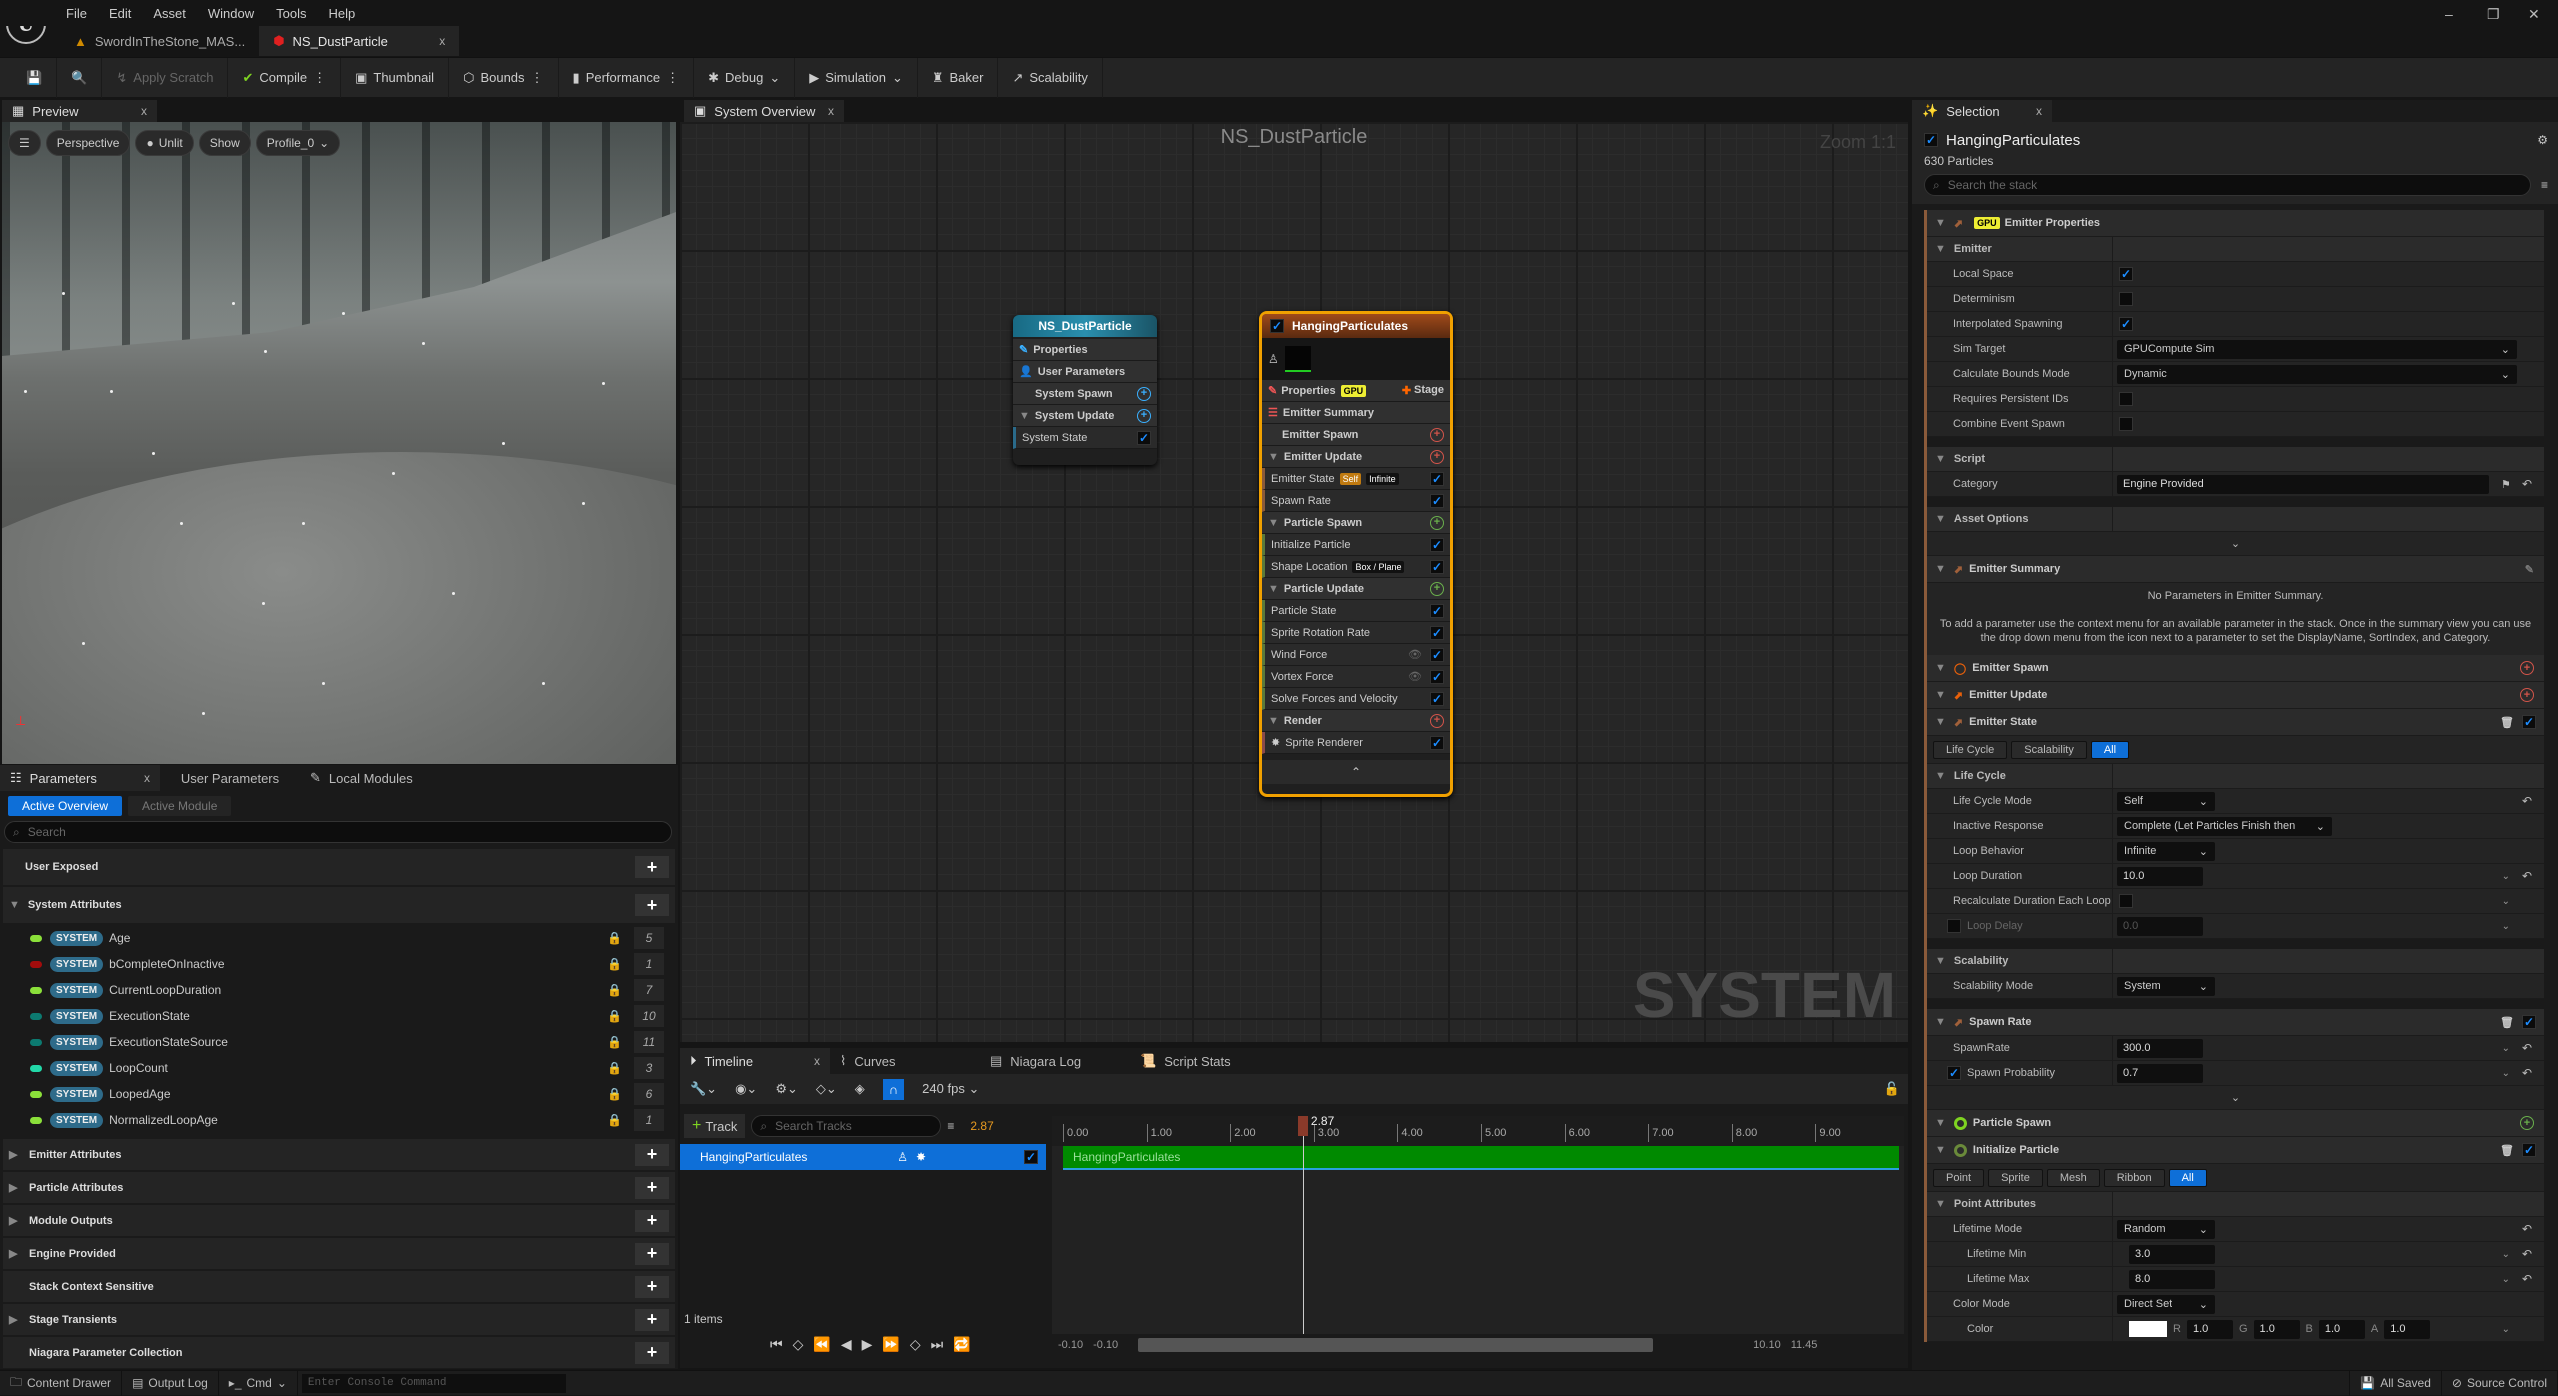  What do you see at coordinates (1315, 1224) in the screenshot?
I see `playhead: 2.87` at bounding box center [1315, 1224].